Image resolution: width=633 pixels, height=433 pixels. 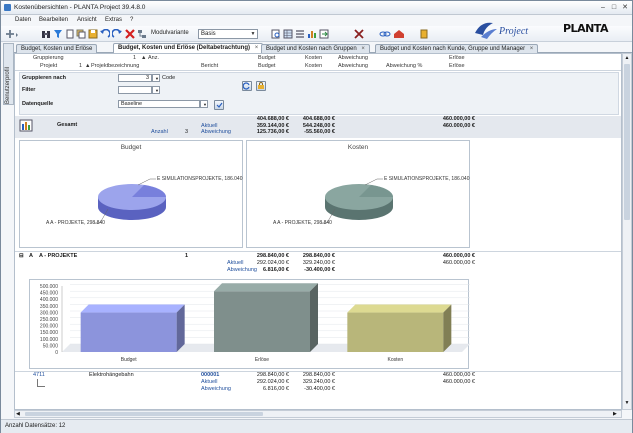 What do you see at coordinates (314, 58) in the screenshot?
I see `col-kosten: Kosten` at bounding box center [314, 58].